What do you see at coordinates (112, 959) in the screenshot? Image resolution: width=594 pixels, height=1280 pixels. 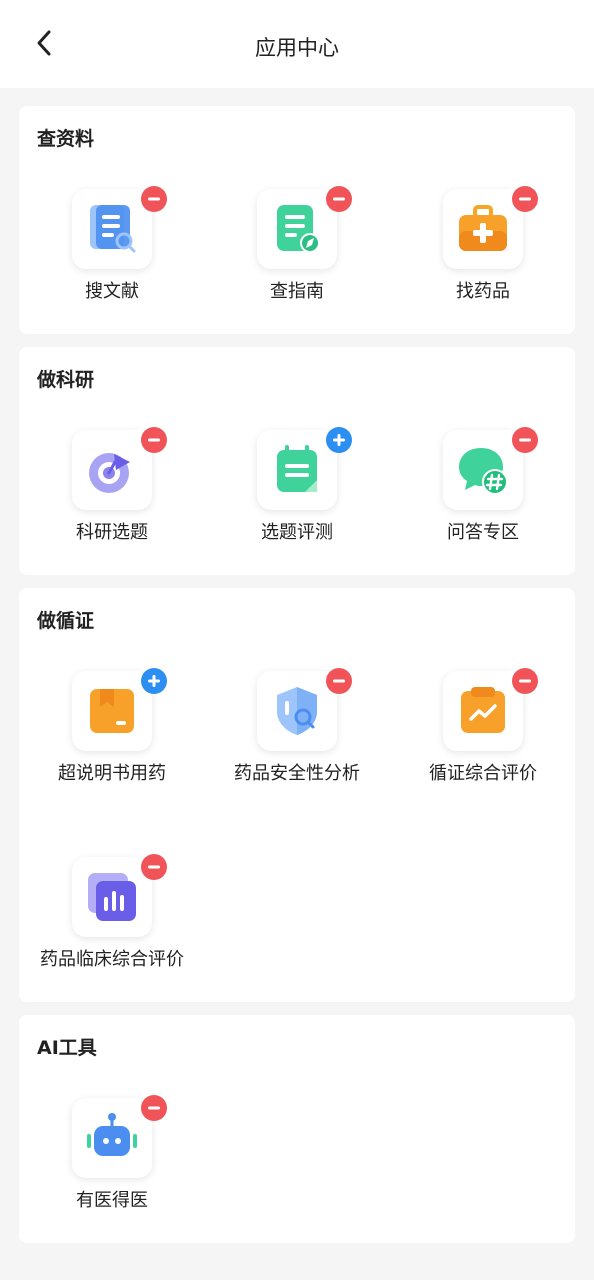 I see `app-label: 药品临床综合评价` at bounding box center [112, 959].